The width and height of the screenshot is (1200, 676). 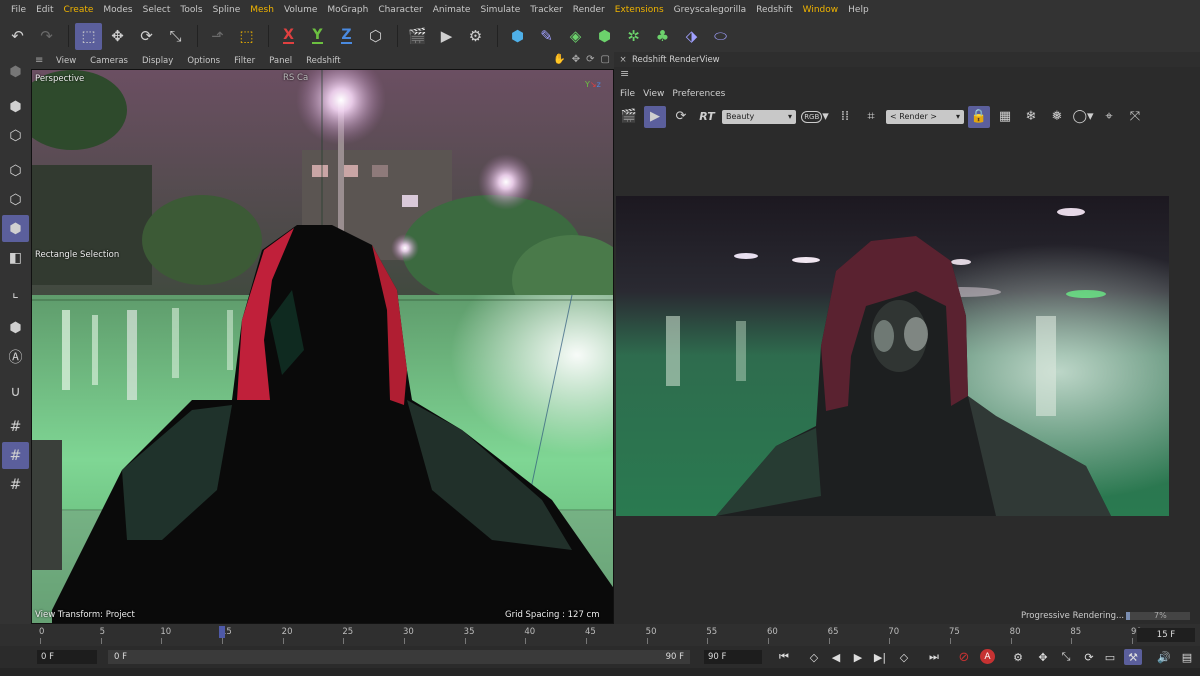 What do you see at coordinates (15, 356) in the screenshot?
I see `sculpt-icon: Ⓐ` at bounding box center [15, 356].